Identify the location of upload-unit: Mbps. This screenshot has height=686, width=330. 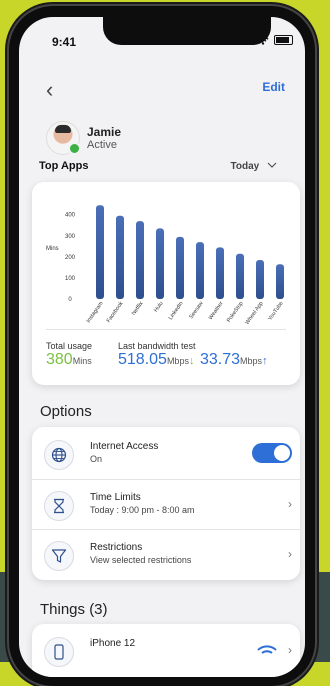
(251, 361).